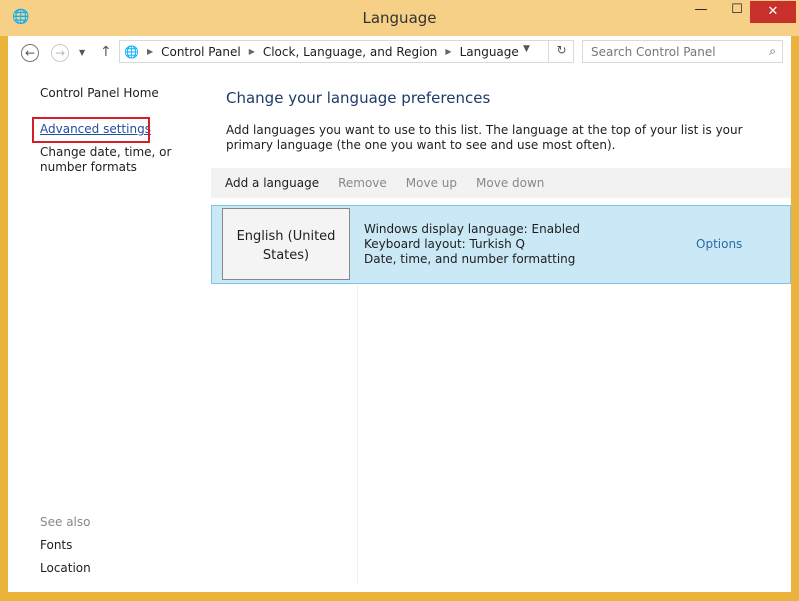 This screenshot has width=799, height=601. I want to click on close-button: ✕, so click(773, 12).